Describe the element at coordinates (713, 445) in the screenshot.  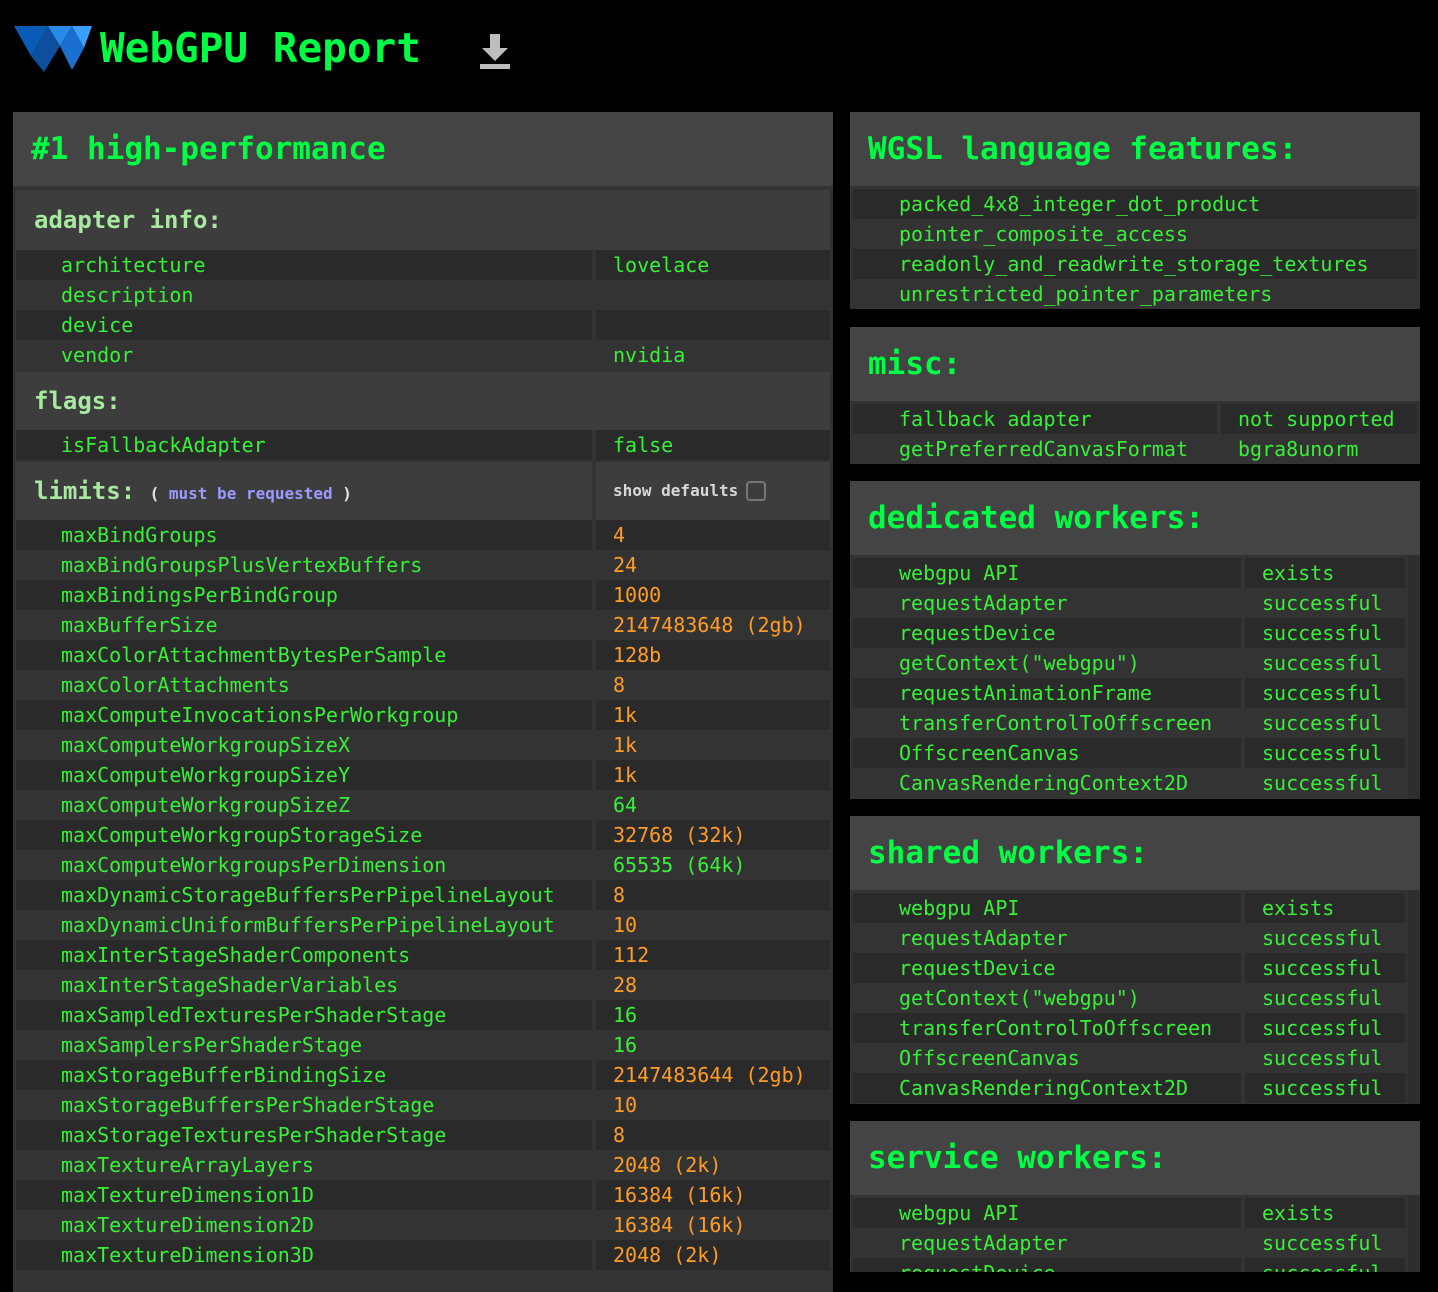
I see `row-value: false` at that location.